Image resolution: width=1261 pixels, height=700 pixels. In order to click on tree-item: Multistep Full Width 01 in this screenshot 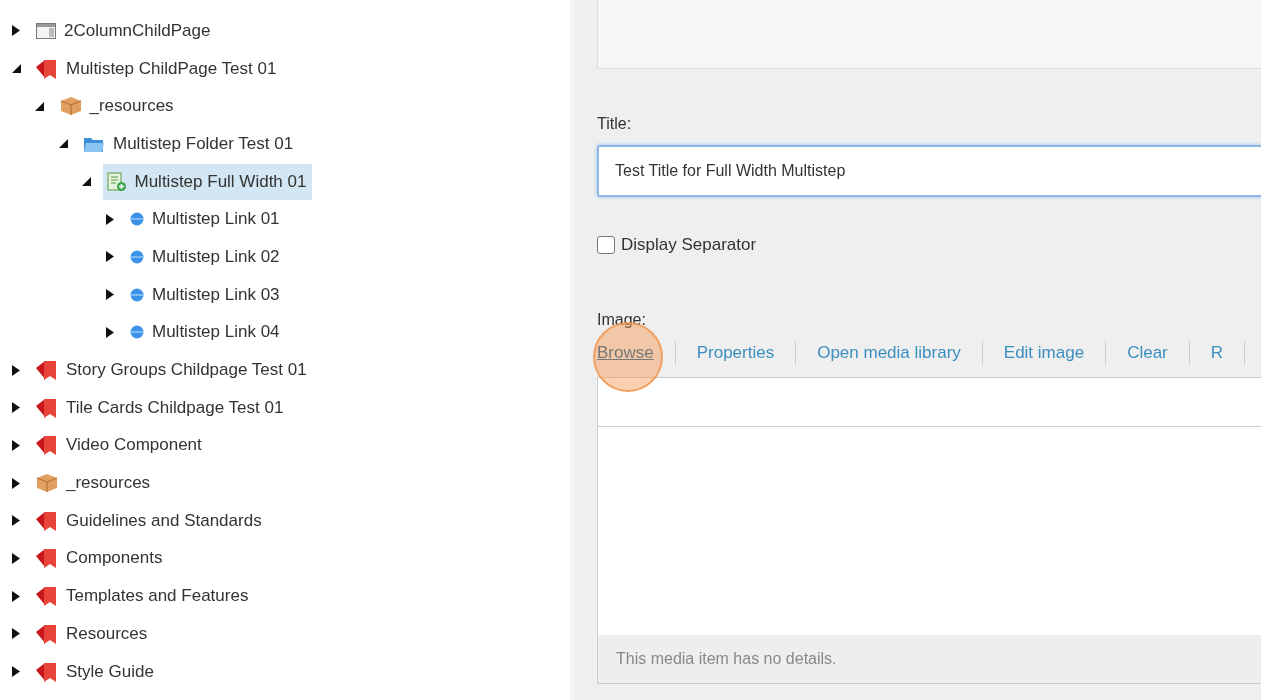, I will do `click(207, 181)`.